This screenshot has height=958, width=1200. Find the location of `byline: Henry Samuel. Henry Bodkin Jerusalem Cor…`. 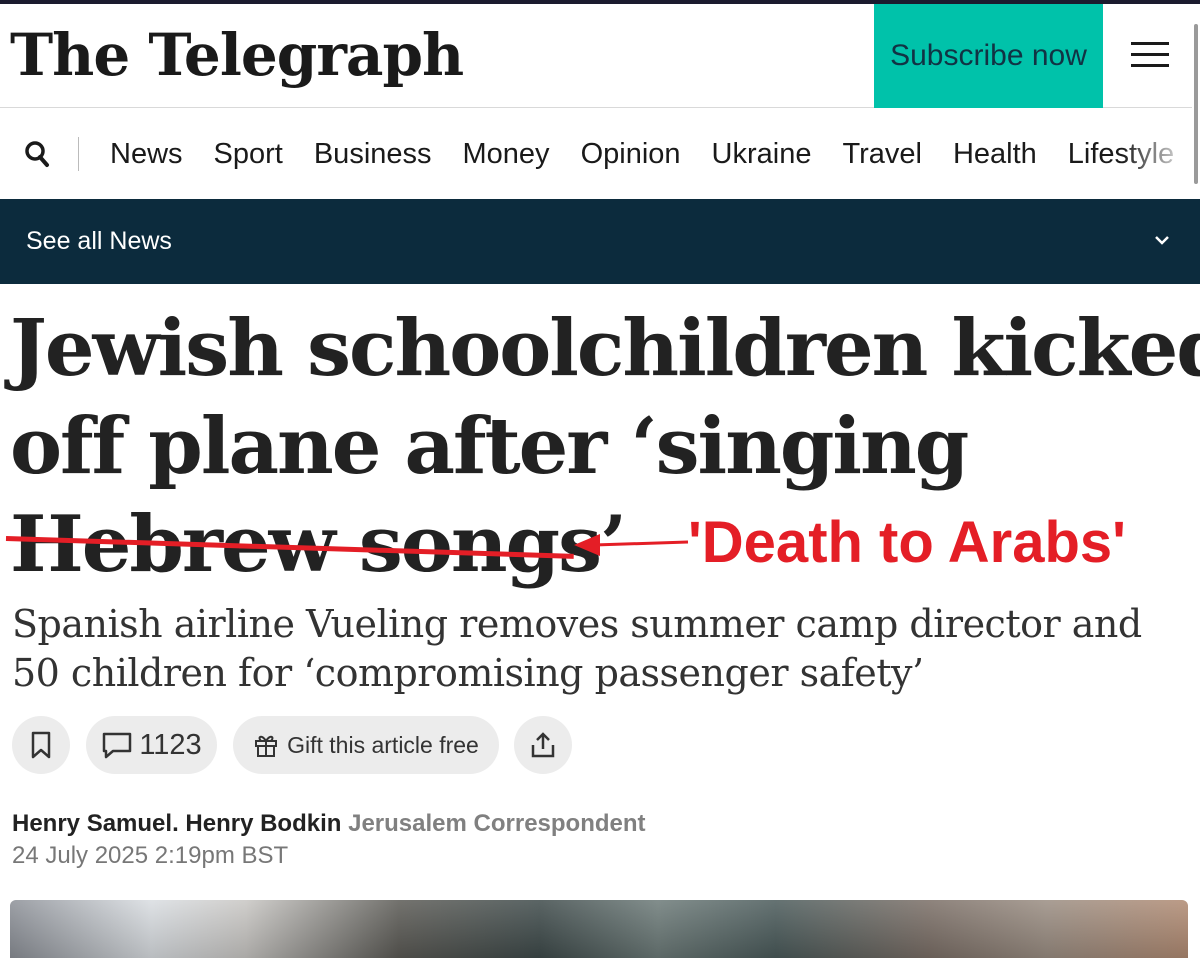

byline: Henry Samuel. Henry Bodkin Jerusalem Cor… is located at coordinates (329, 824).